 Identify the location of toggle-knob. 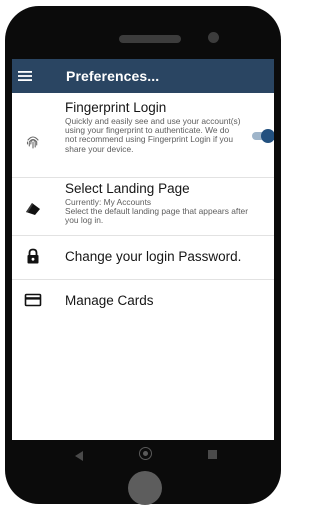
(267, 136).